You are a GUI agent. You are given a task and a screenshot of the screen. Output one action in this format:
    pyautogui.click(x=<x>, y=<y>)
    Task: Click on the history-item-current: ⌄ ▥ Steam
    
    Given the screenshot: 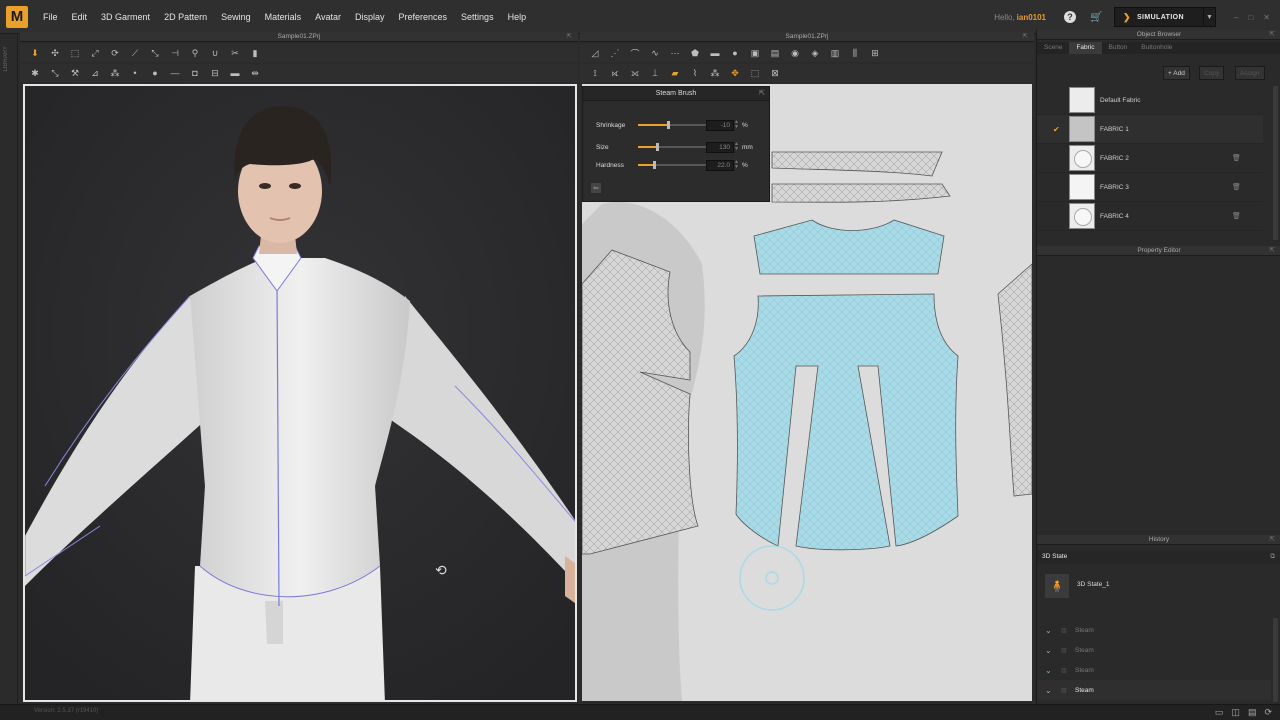 What is the action you would take?
    pyautogui.click(x=1154, y=690)
    